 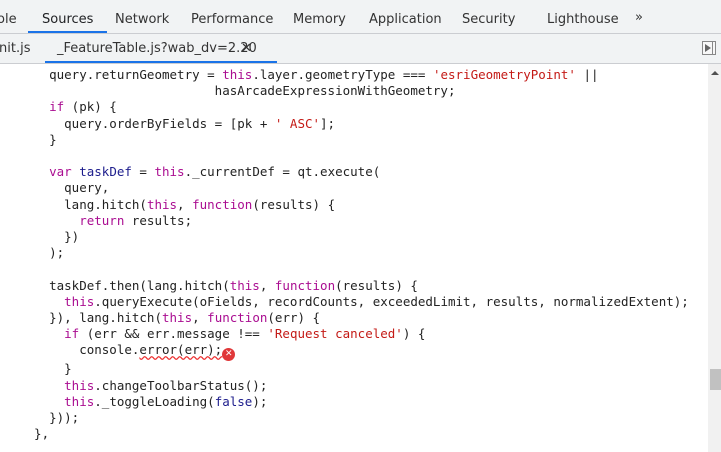 I want to click on code-token: ||, so click(x=587, y=74).